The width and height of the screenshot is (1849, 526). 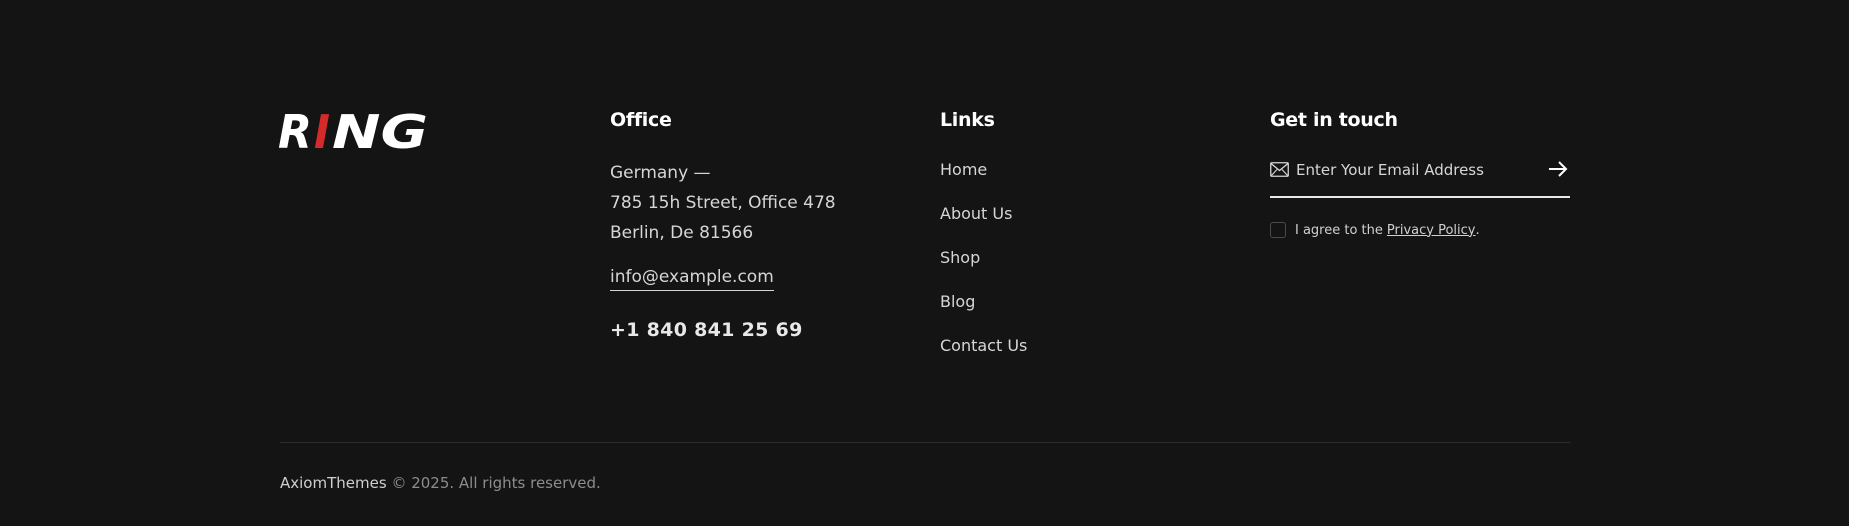 I want to click on logo-text-right: NG, so click(x=380, y=130).